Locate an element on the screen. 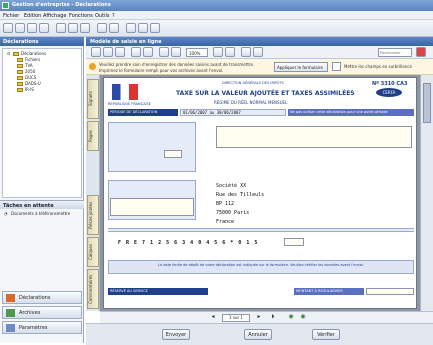 The image size is (433, 345). regularize-field is located at coordinates (390, 291).